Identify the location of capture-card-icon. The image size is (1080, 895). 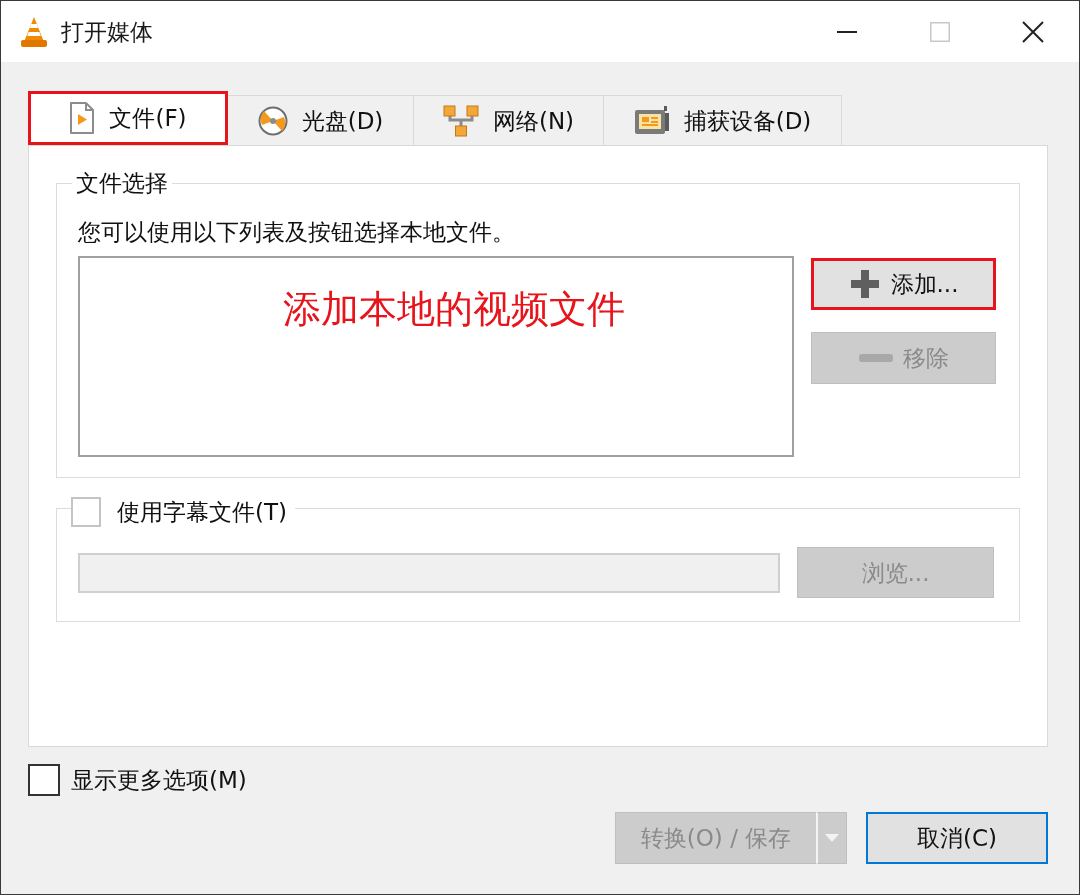
(651, 120).